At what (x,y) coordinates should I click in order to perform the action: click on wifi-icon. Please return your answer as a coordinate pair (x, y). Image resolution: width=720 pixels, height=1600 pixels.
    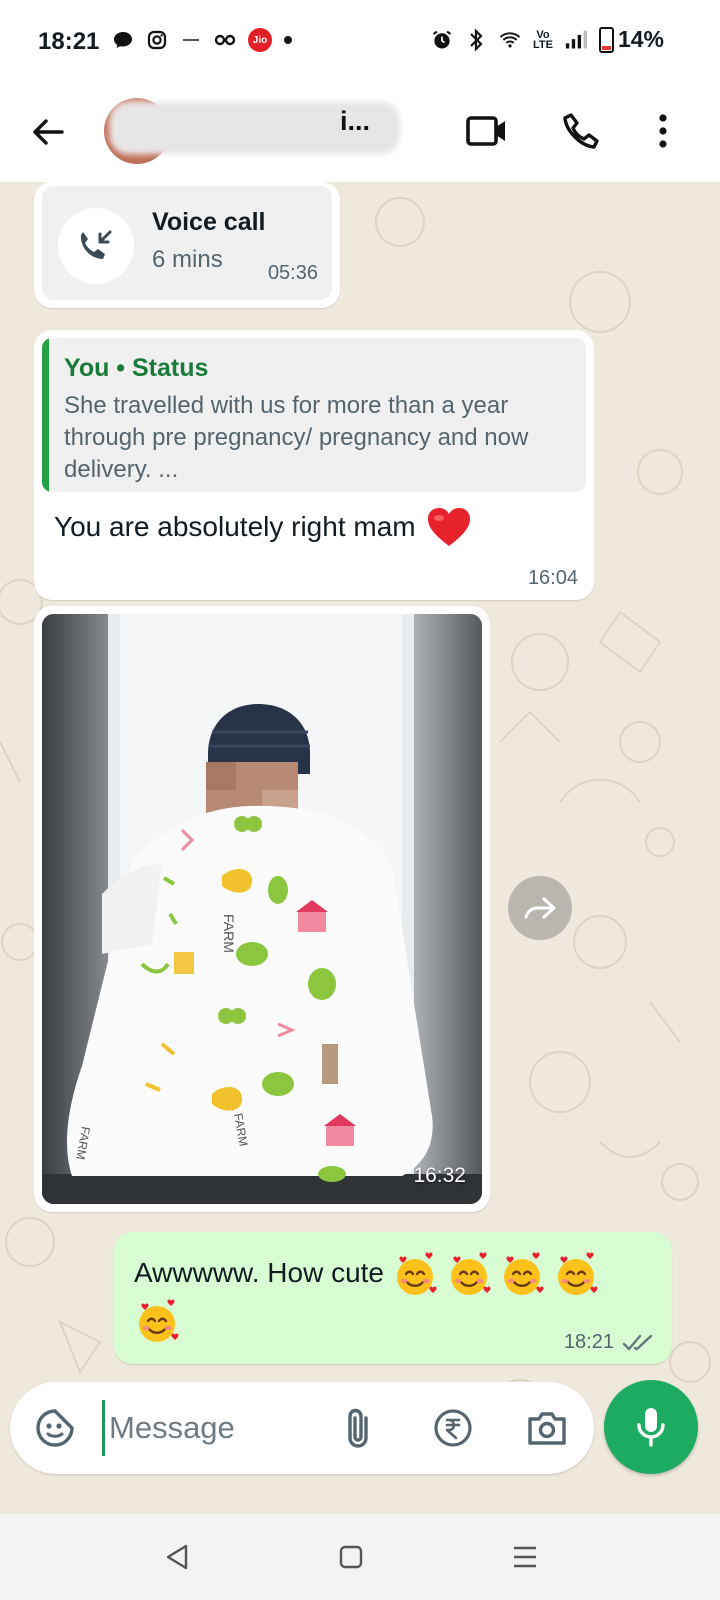
    Looking at the image, I should click on (510, 40).